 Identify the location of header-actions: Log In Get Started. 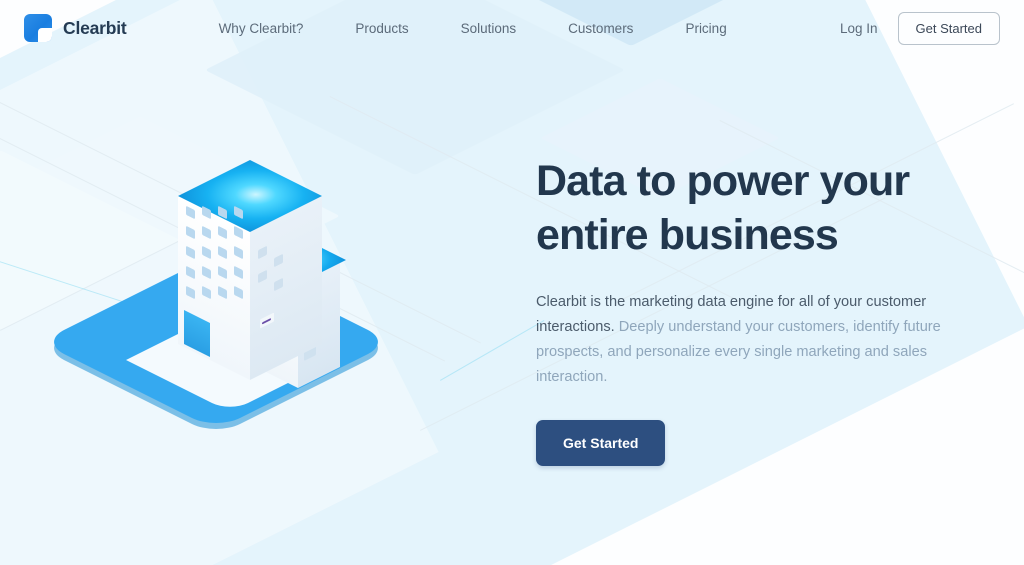
(920, 28).